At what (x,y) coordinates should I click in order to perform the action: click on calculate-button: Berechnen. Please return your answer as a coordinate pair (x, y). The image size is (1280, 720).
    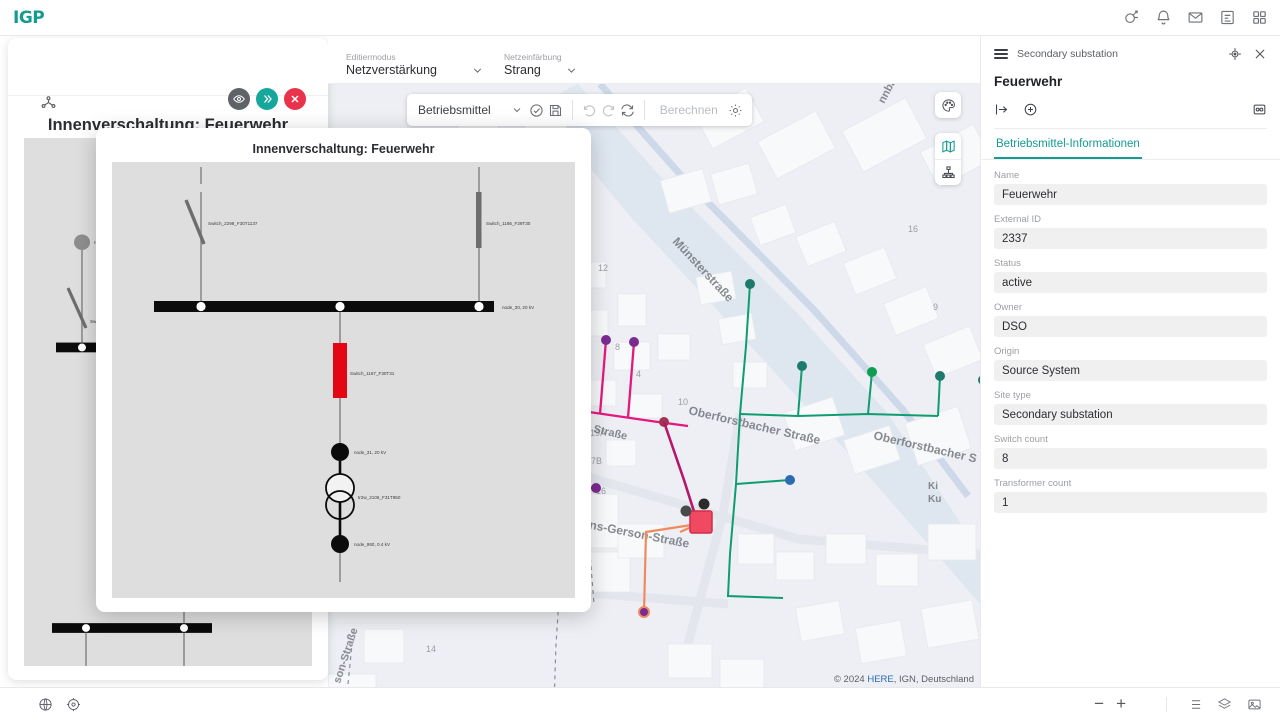
    Looking at the image, I should click on (689, 110).